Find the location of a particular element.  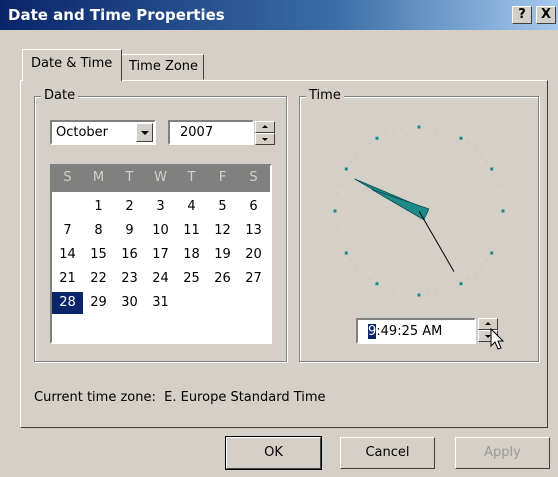

weekday-header: M is located at coordinates (98, 177).